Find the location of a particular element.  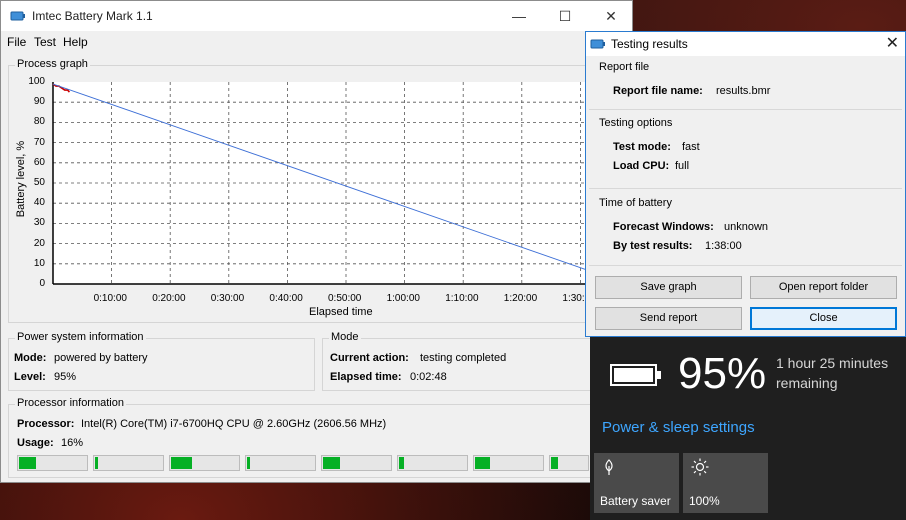

power-system-title: Power system information is located at coordinates (80, 337).